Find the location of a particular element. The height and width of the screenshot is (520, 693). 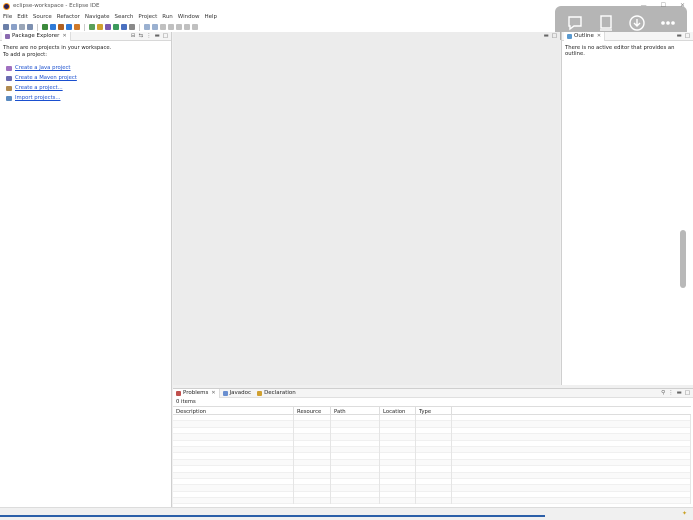

problems-icon is located at coordinates (178, 393).